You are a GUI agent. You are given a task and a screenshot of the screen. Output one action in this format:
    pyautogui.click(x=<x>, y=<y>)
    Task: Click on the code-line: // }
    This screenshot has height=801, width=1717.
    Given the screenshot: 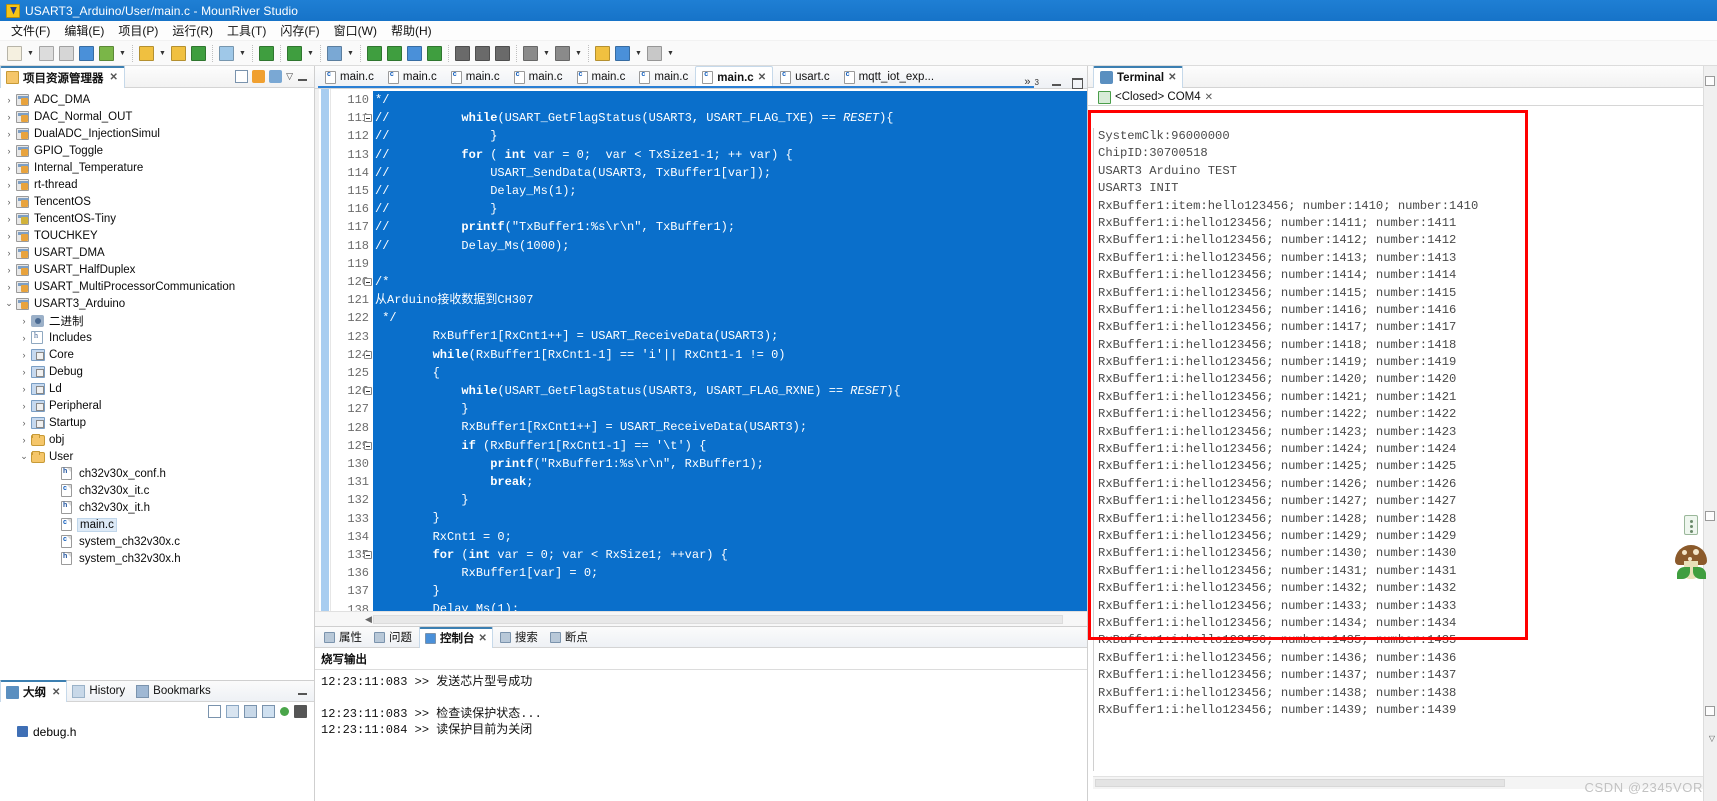 What is the action you would take?
    pyautogui.click(x=730, y=209)
    